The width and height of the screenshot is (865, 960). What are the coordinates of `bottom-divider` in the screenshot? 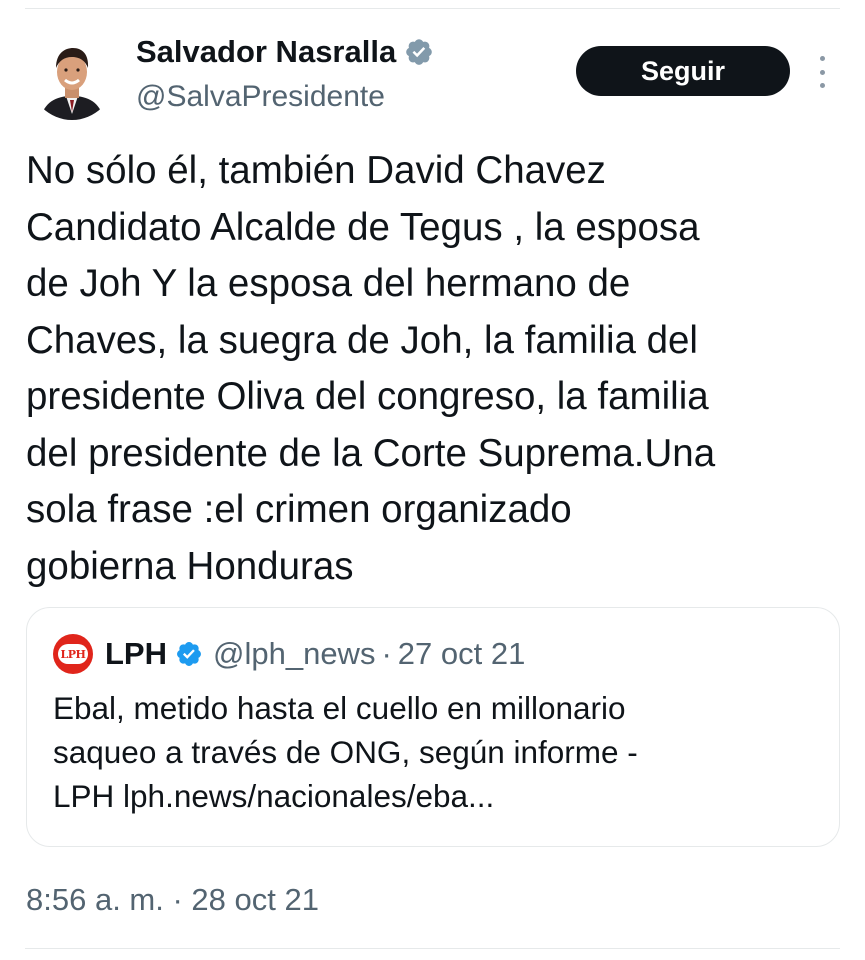 It's located at (432, 948).